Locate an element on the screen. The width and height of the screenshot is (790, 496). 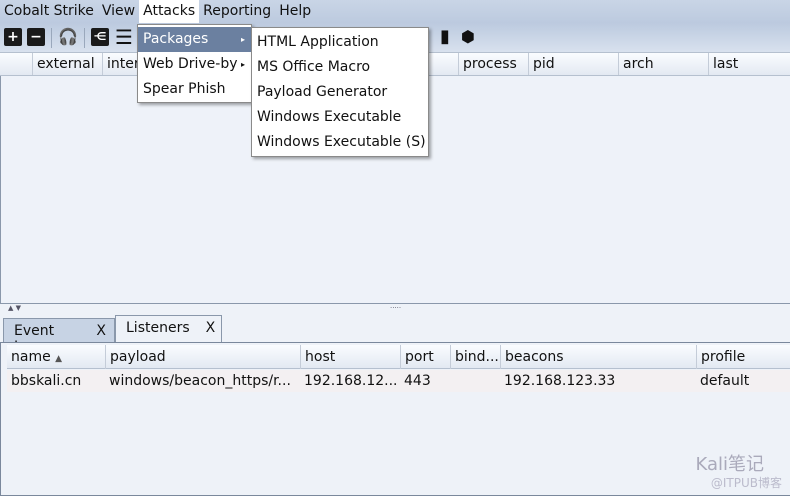
column-header-pid: pid is located at coordinates (573, 64).